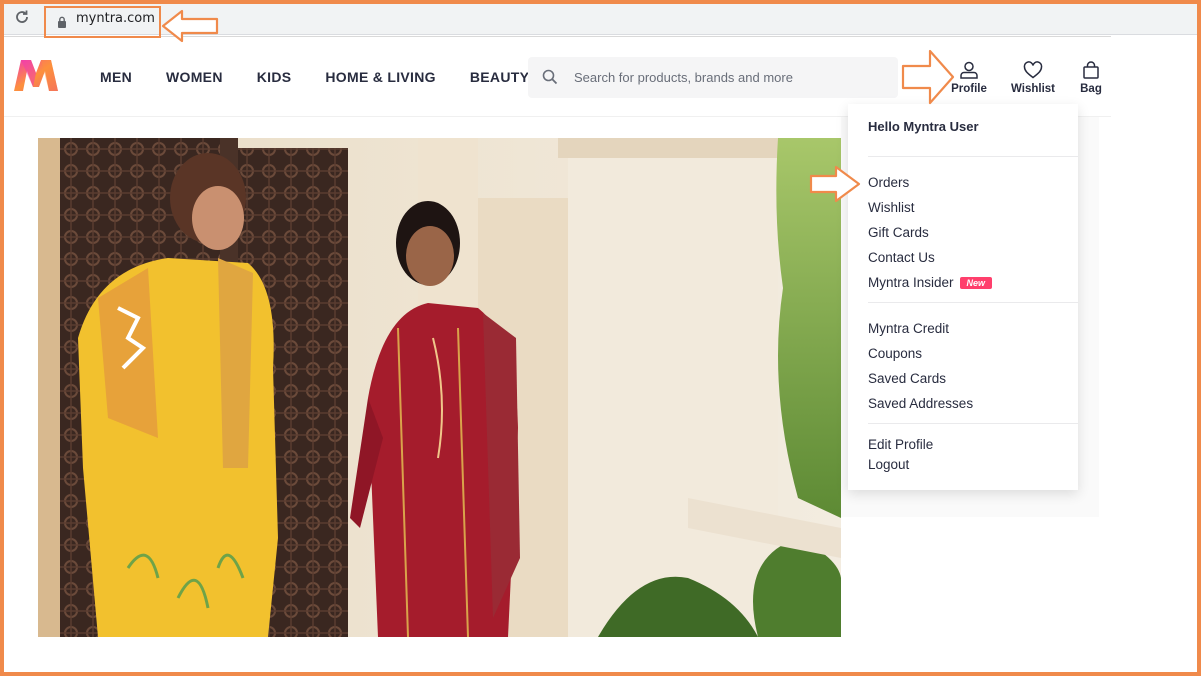 The image size is (1201, 676). I want to click on url-highlight-box, so click(102, 22).